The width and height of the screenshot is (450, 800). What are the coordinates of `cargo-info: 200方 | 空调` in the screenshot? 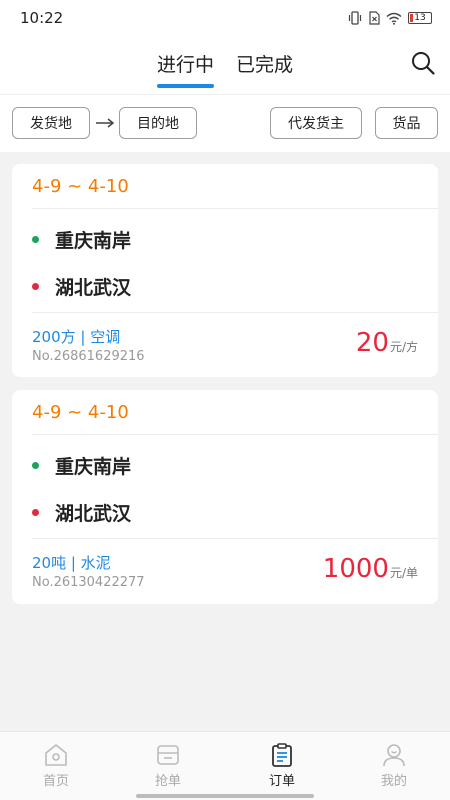 It's located at (76, 337).